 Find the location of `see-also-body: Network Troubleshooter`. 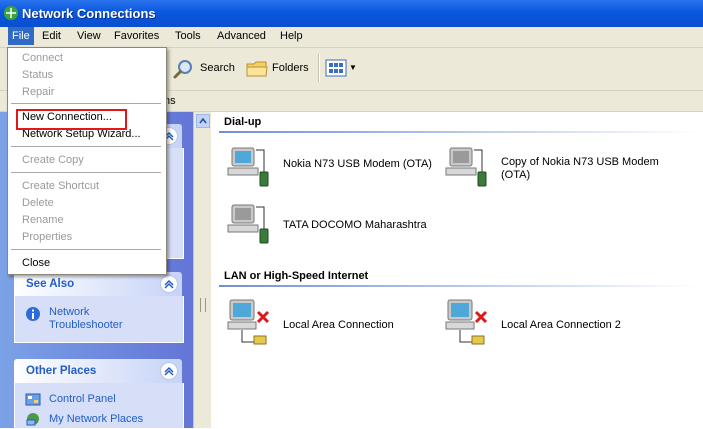

see-also-body: Network Troubleshooter is located at coordinates (99, 319).